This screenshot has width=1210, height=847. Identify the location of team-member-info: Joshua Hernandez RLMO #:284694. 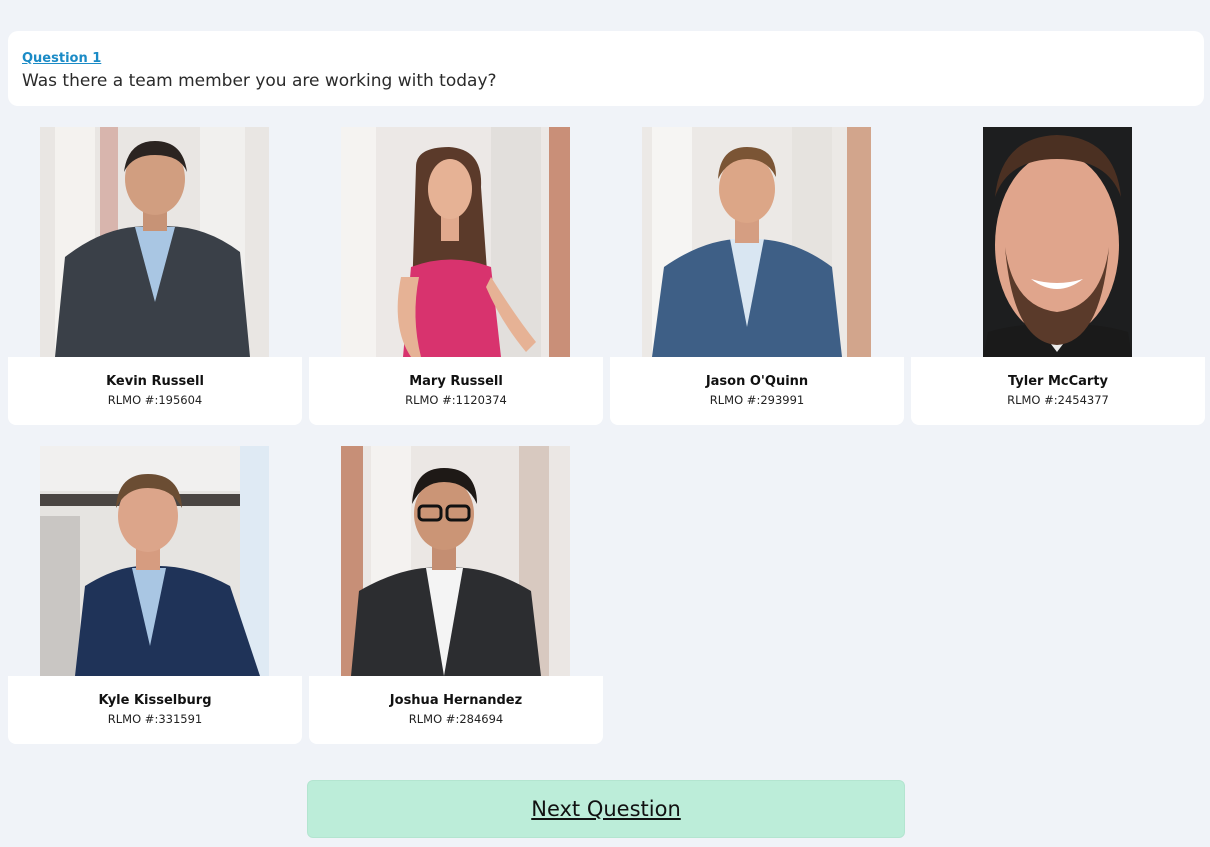
(456, 710).